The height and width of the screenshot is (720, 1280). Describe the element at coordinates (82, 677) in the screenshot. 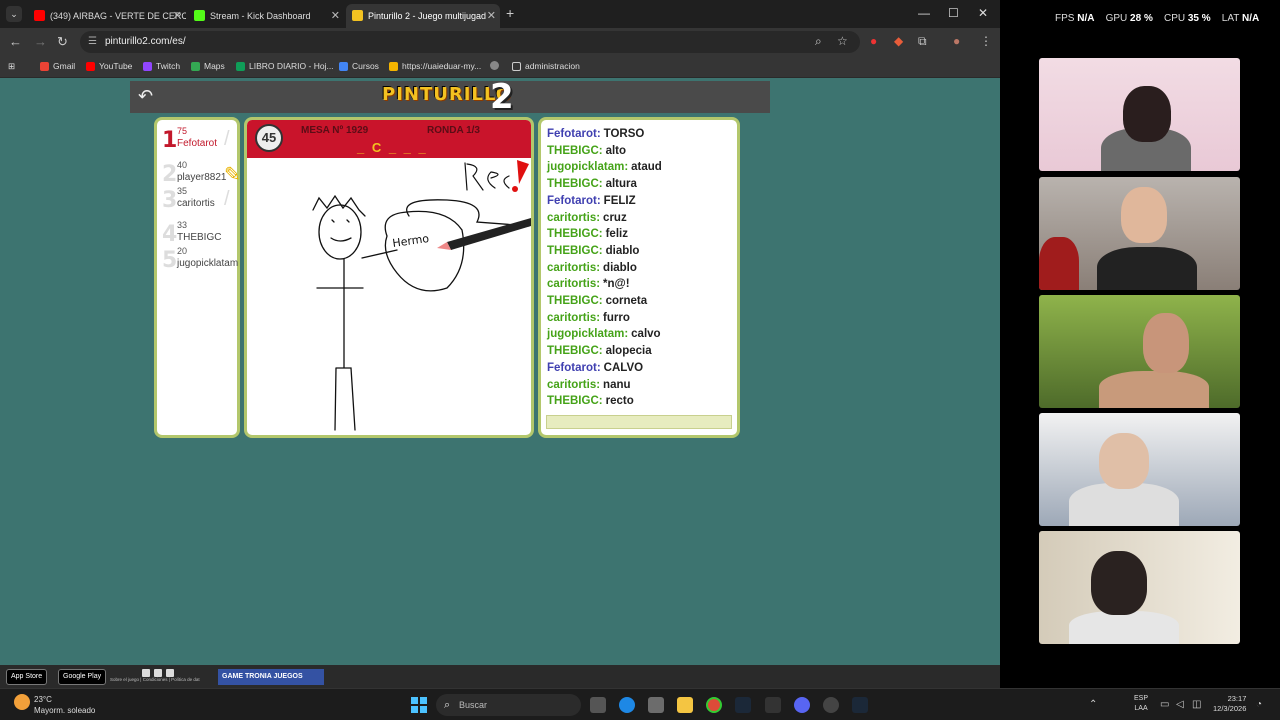

I see `google-play-badge: Google Play` at that location.